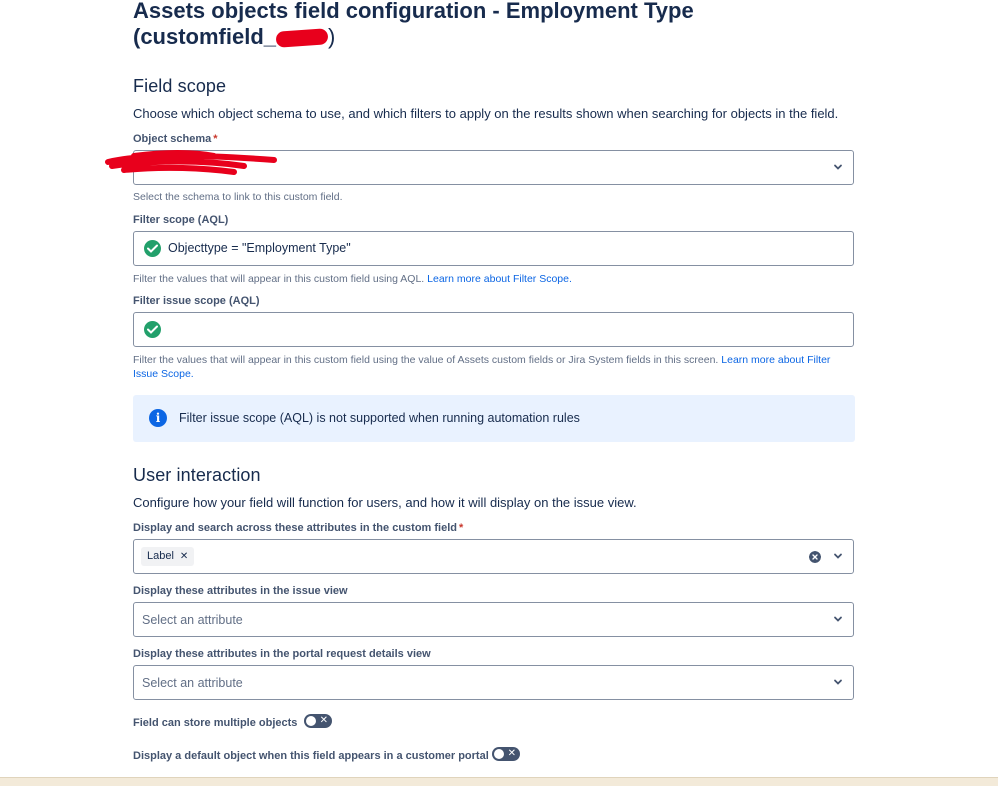 The width and height of the screenshot is (998, 786). Describe the element at coordinates (215, 723) in the screenshot. I see `multiple-objects-label: Field can store multiple objects` at that location.